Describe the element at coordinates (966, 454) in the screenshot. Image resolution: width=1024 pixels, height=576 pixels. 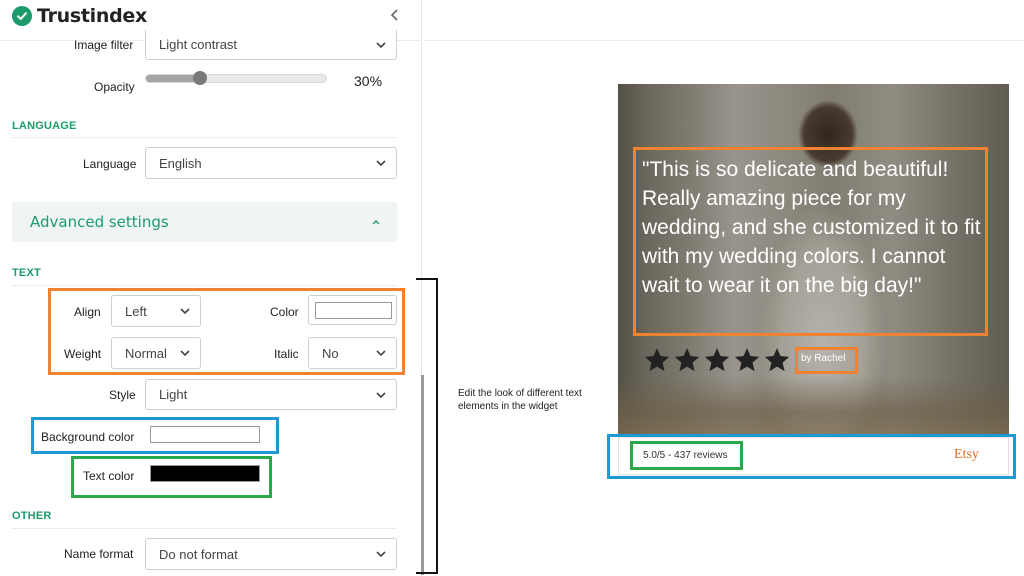
I see `etsy-logo: Etsy` at that location.